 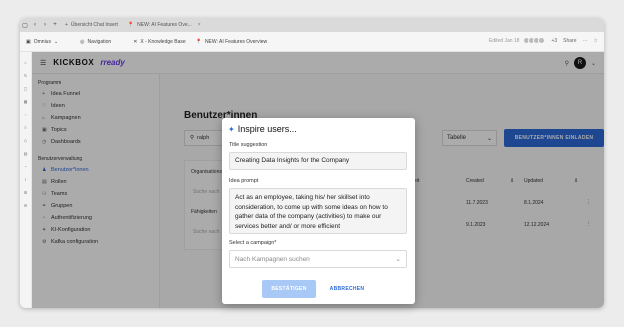 What do you see at coordinates (25, 75) in the screenshot?
I see `refresh-icon: ↻` at bounding box center [25, 75].